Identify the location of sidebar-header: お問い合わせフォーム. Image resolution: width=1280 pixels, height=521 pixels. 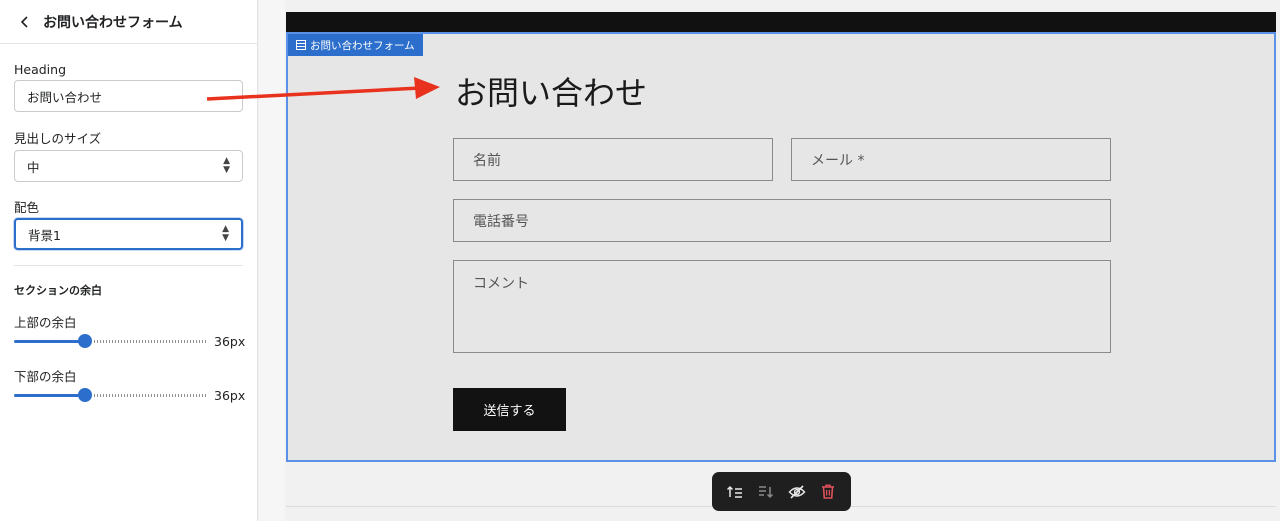
(128, 22).